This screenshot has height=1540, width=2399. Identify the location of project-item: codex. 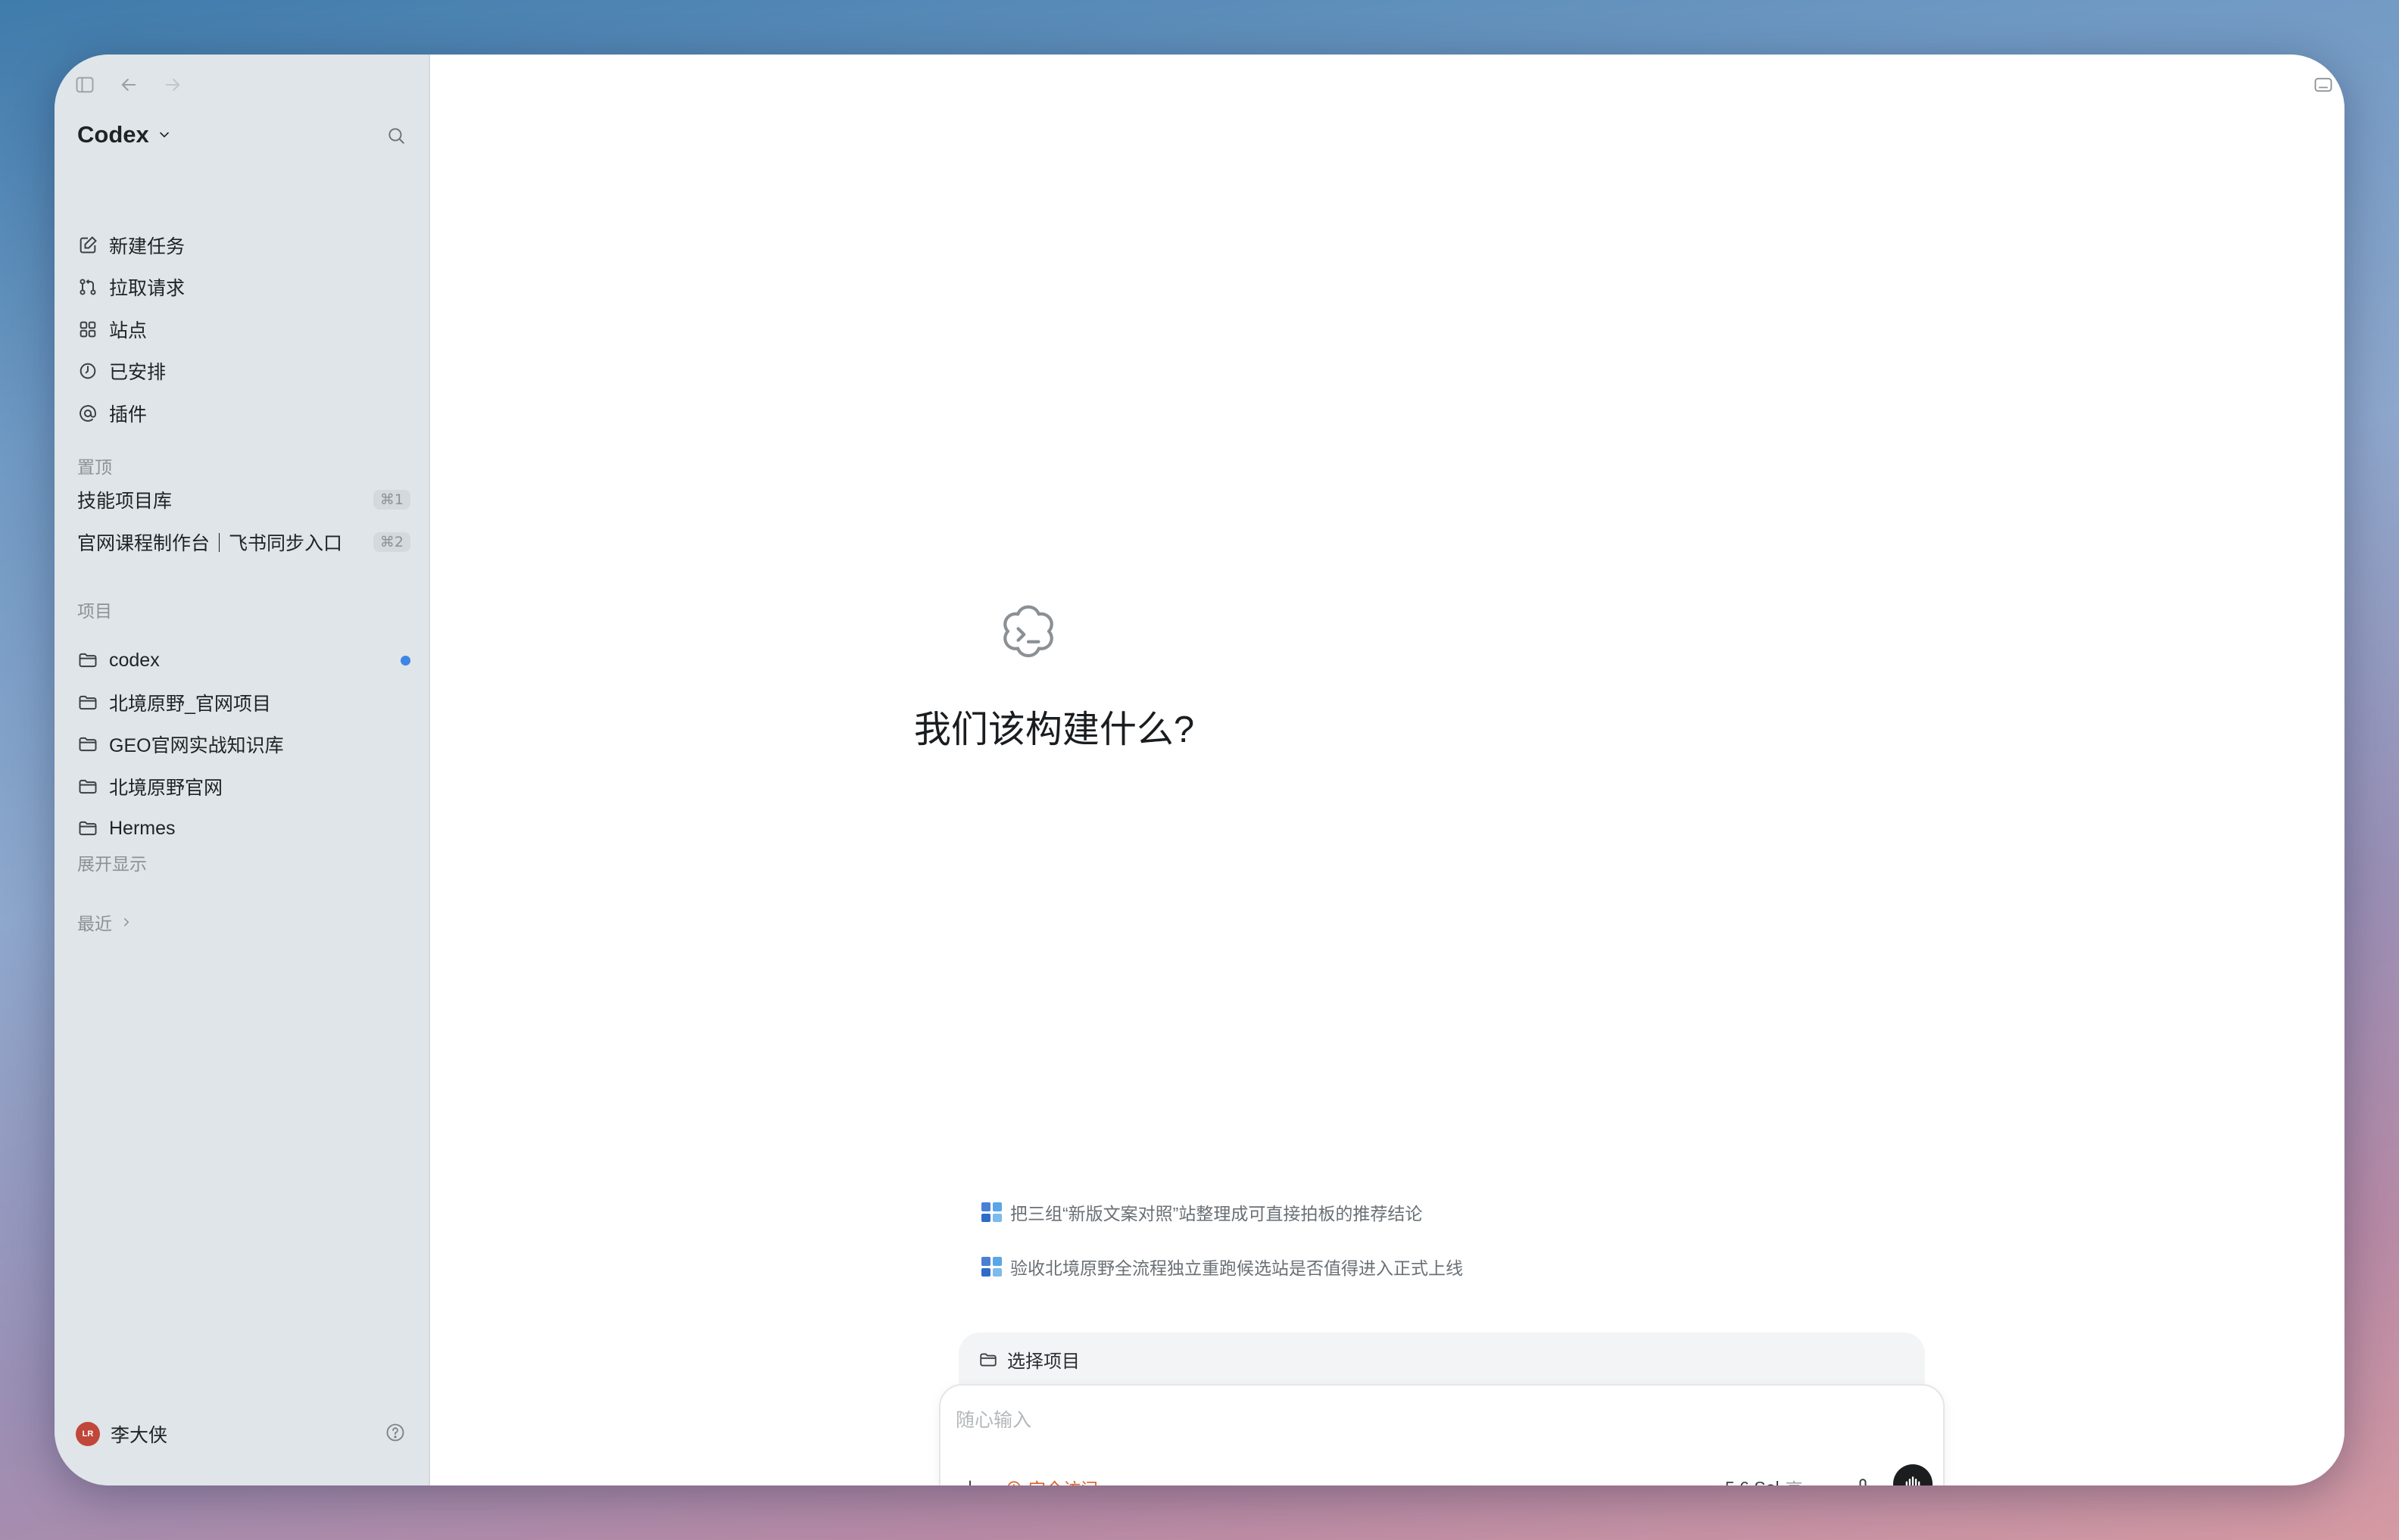
(243, 660).